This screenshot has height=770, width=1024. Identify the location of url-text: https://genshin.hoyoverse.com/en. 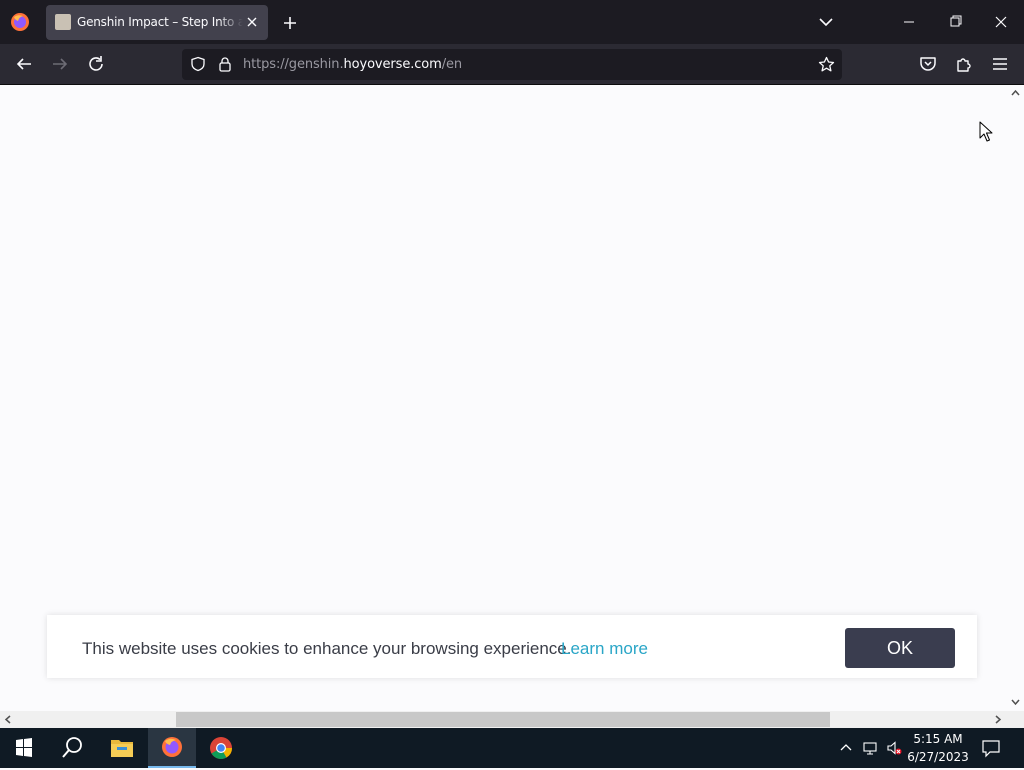
(352, 64).